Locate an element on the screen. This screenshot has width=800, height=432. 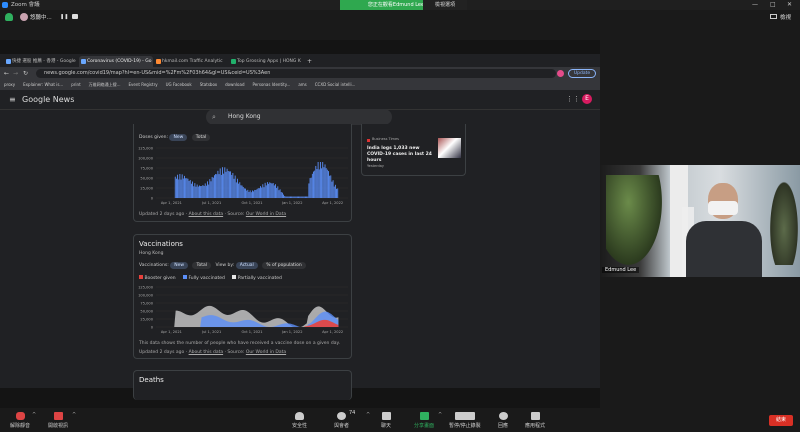
bookmark-item: download is located at coordinates (234, 85).